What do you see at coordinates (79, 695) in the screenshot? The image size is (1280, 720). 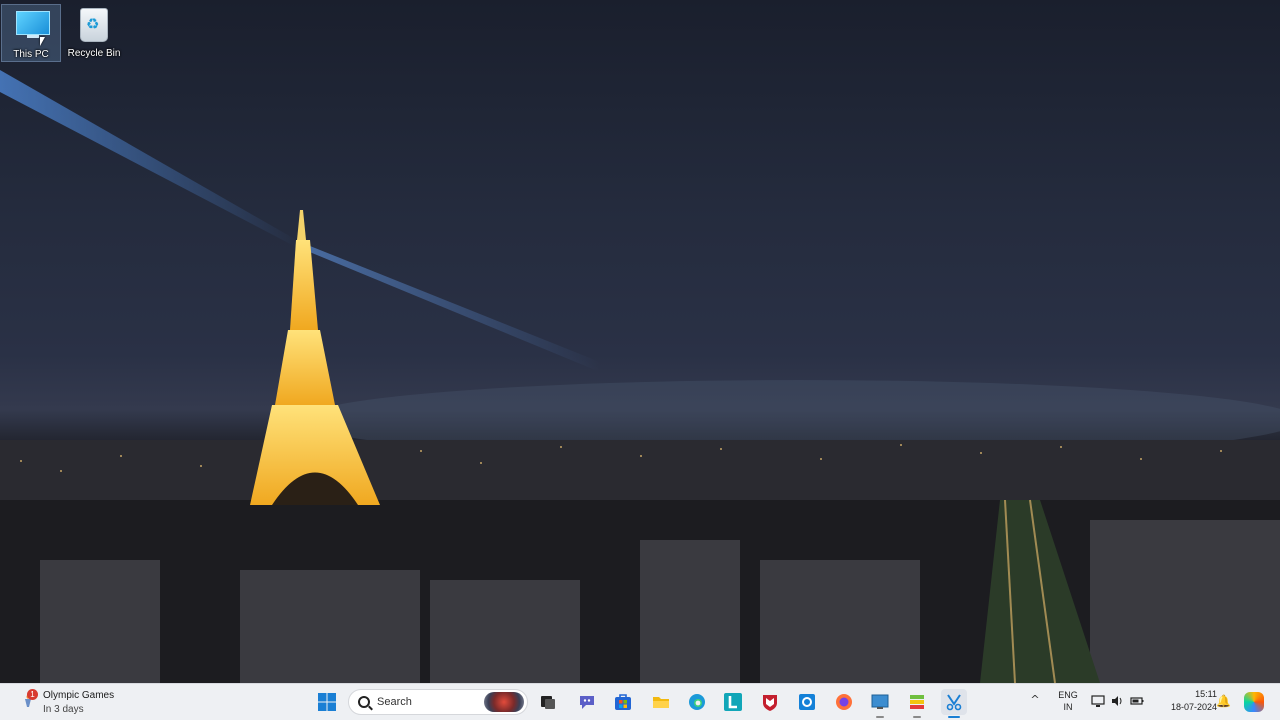 I see `widget-title: Olympic Games` at bounding box center [79, 695].